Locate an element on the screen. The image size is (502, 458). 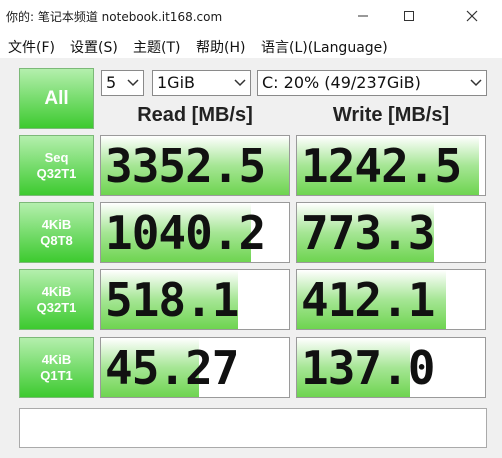
write-result: 137.0 is located at coordinates (391, 367).